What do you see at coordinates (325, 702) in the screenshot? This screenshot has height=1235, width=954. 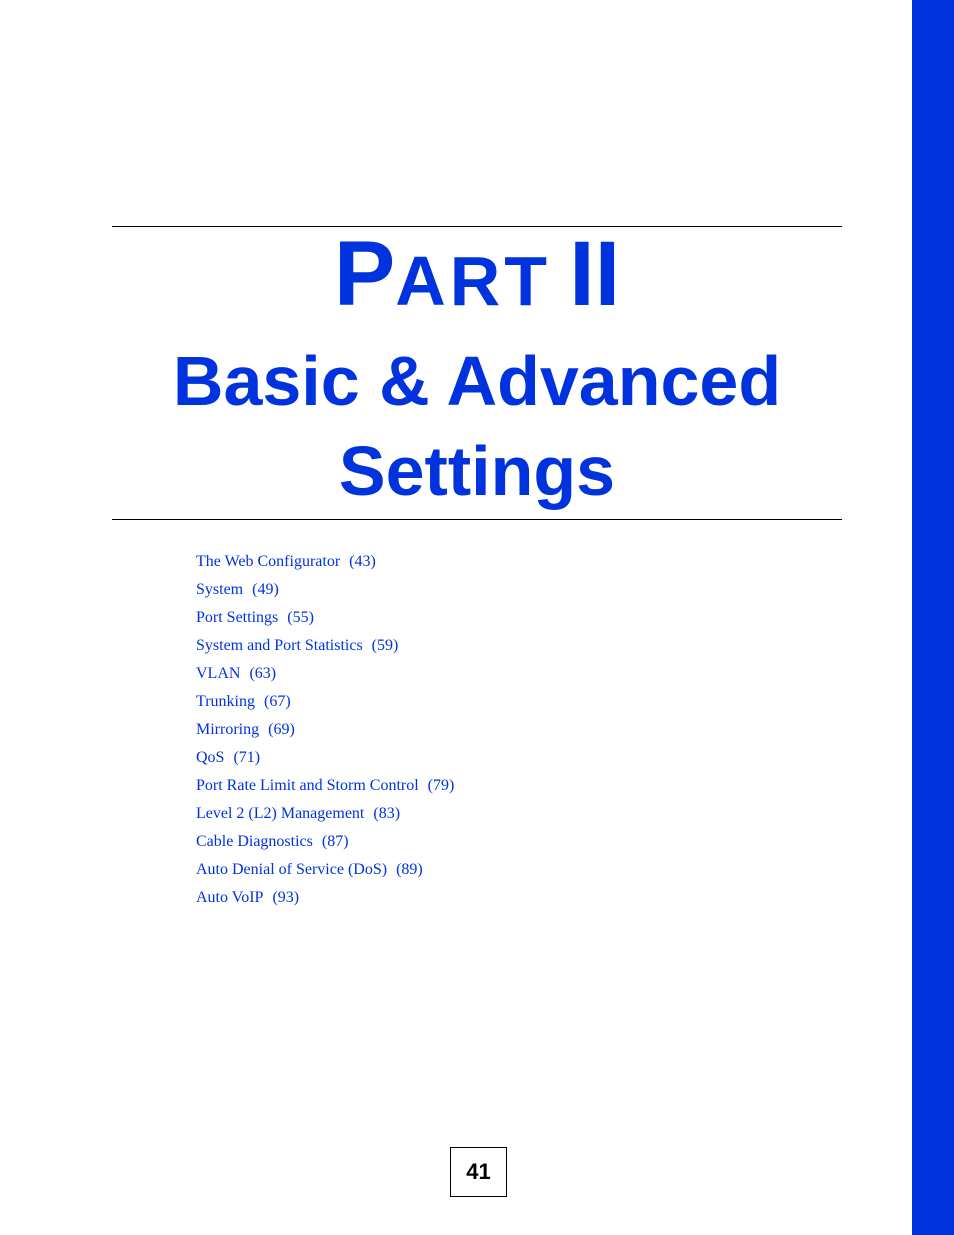 I see `toc-link: Trunking (67)` at bounding box center [325, 702].